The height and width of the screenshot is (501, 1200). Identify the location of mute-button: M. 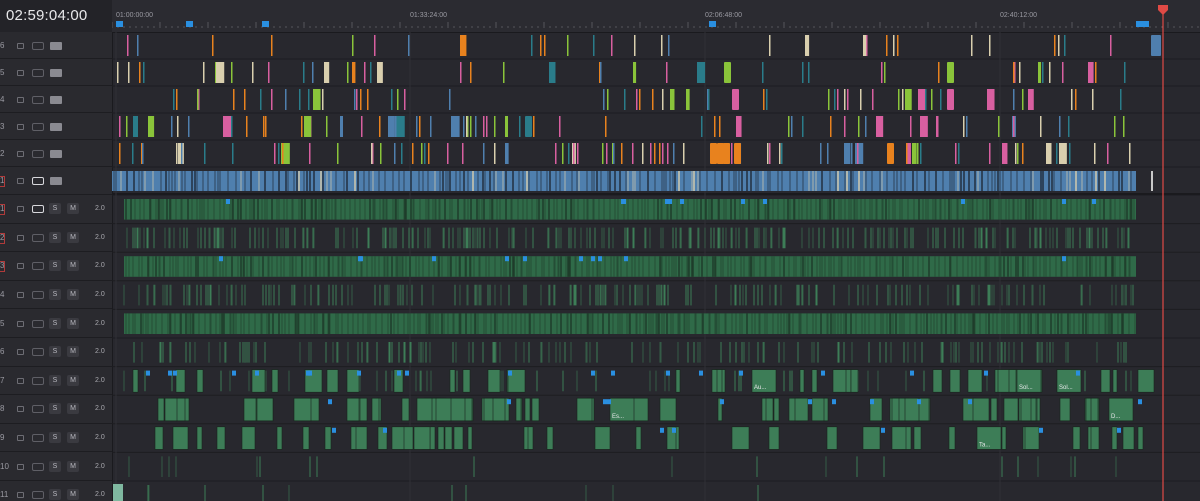
(73, 380).